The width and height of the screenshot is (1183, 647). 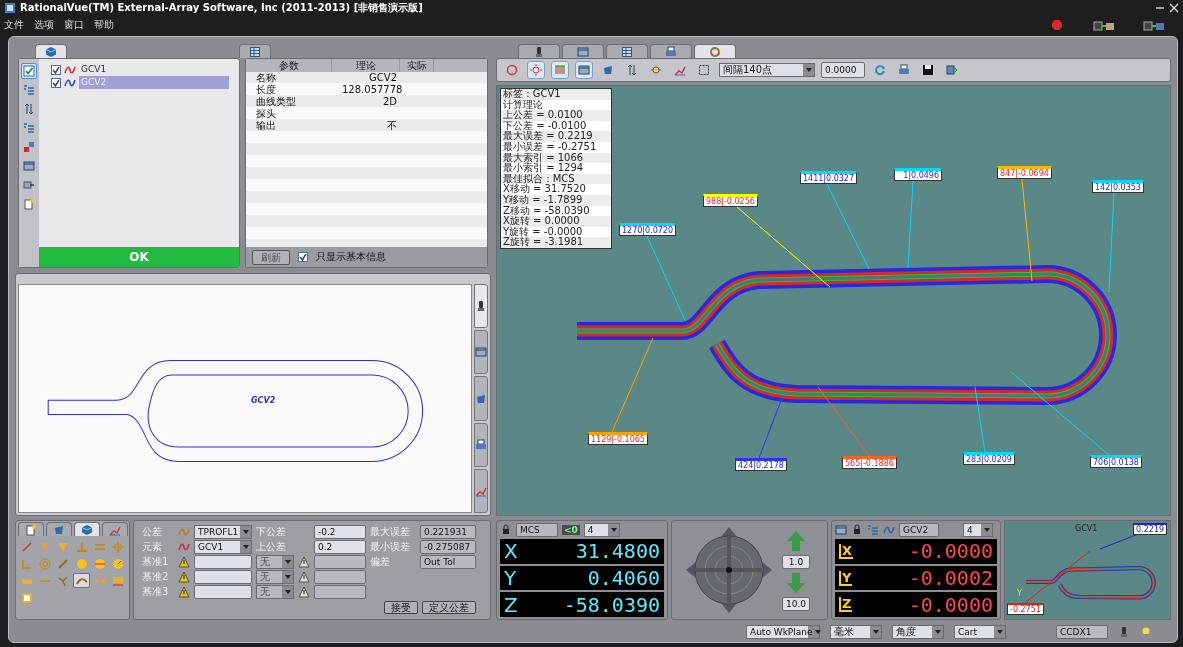 I want to click on deviation-callout: 142|0.0353, so click(x=1118, y=186).